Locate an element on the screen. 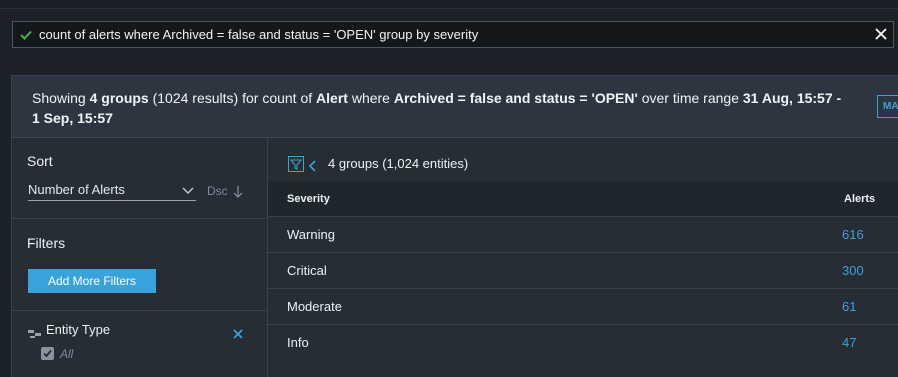 The height and width of the screenshot is (377, 898). table-header: Severity Alerts is located at coordinates (583, 199).